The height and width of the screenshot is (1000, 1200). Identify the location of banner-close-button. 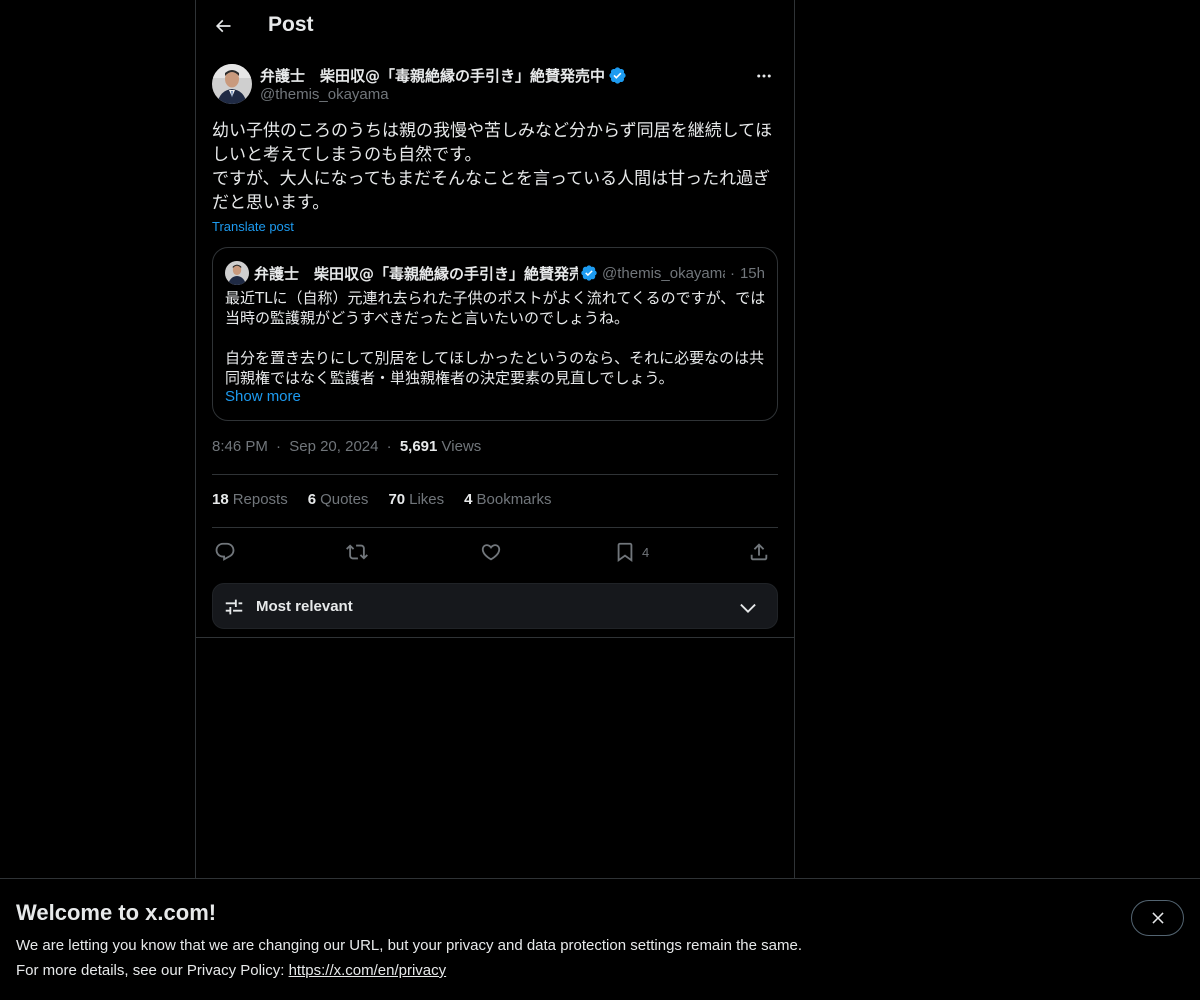
(1157, 918).